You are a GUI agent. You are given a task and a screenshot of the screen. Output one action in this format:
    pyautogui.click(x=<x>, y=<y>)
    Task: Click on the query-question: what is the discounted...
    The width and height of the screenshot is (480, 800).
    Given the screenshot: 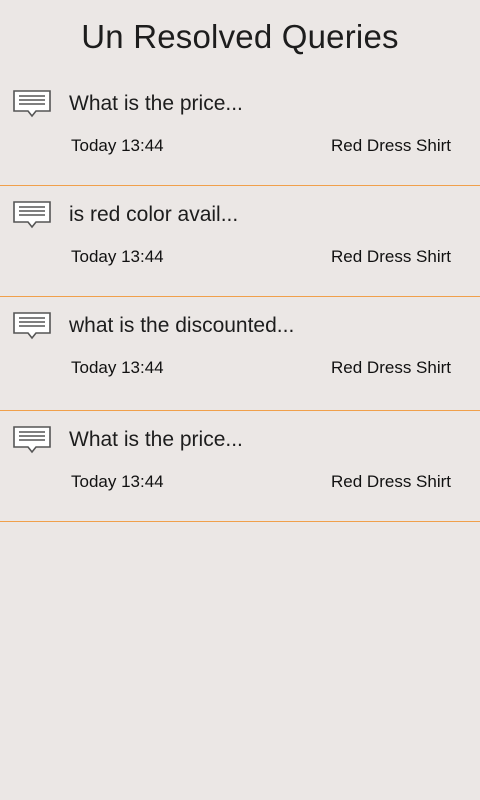 What is the action you would take?
    pyautogui.click(x=182, y=325)
    